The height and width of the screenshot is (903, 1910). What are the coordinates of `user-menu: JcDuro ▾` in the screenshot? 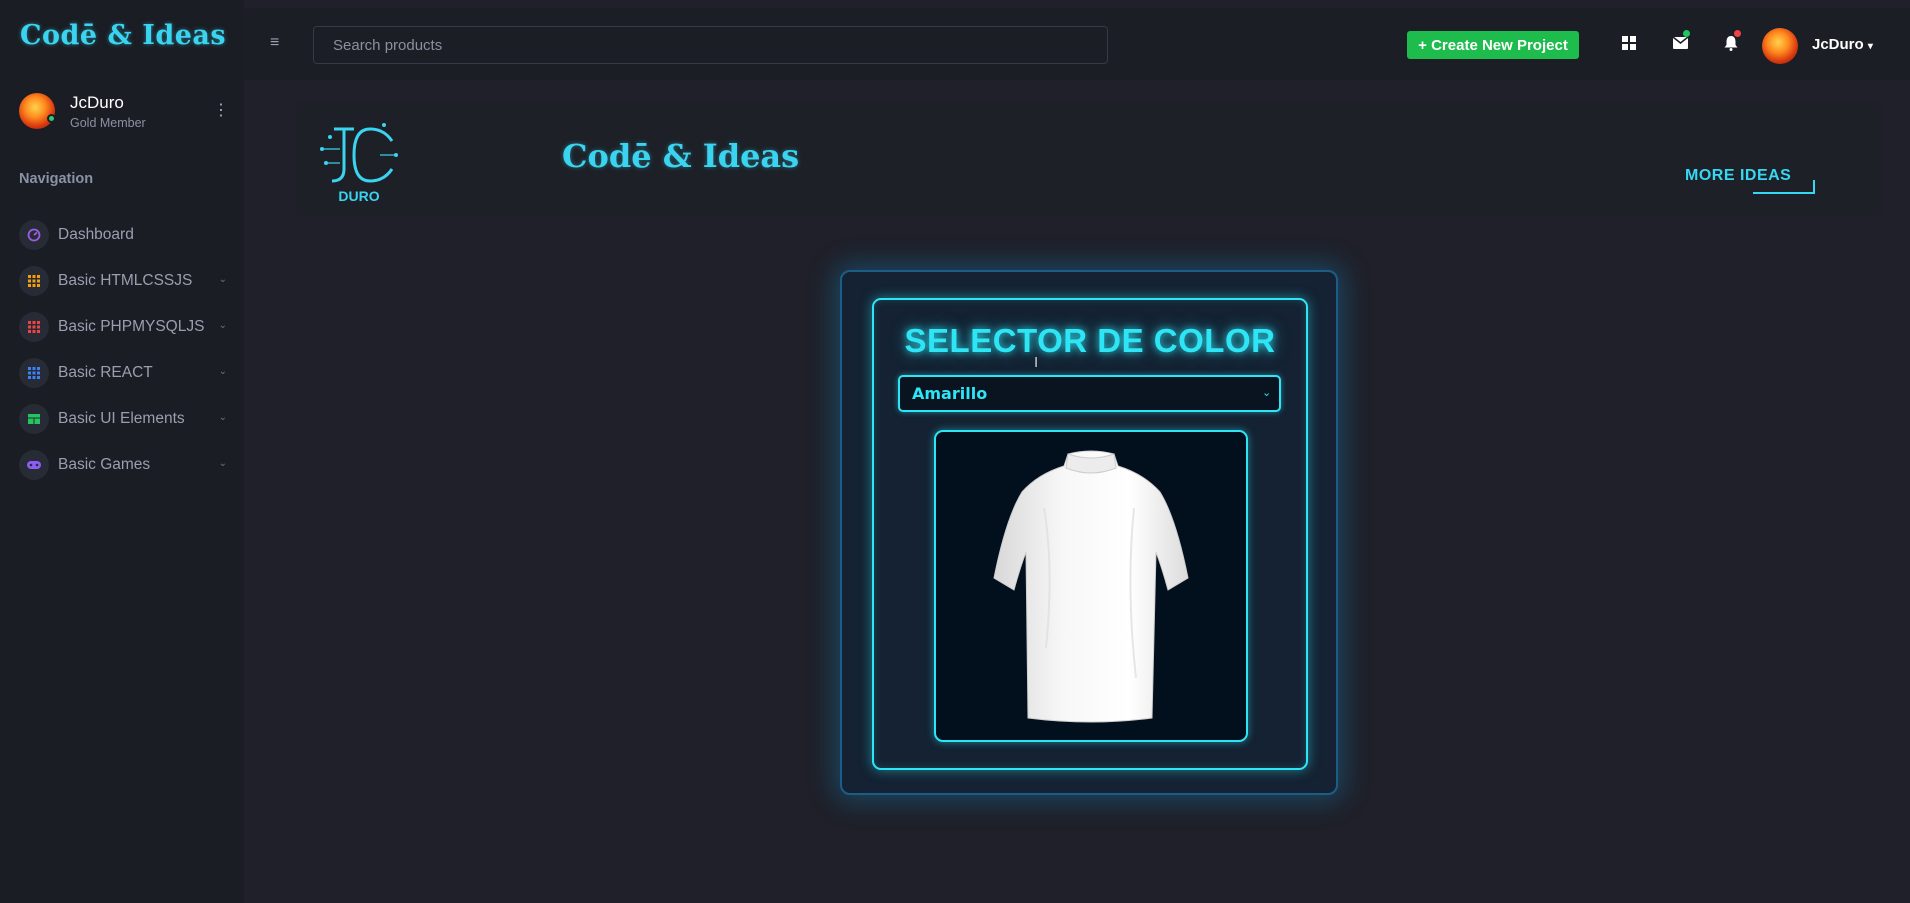 It's located at (1842, 44).